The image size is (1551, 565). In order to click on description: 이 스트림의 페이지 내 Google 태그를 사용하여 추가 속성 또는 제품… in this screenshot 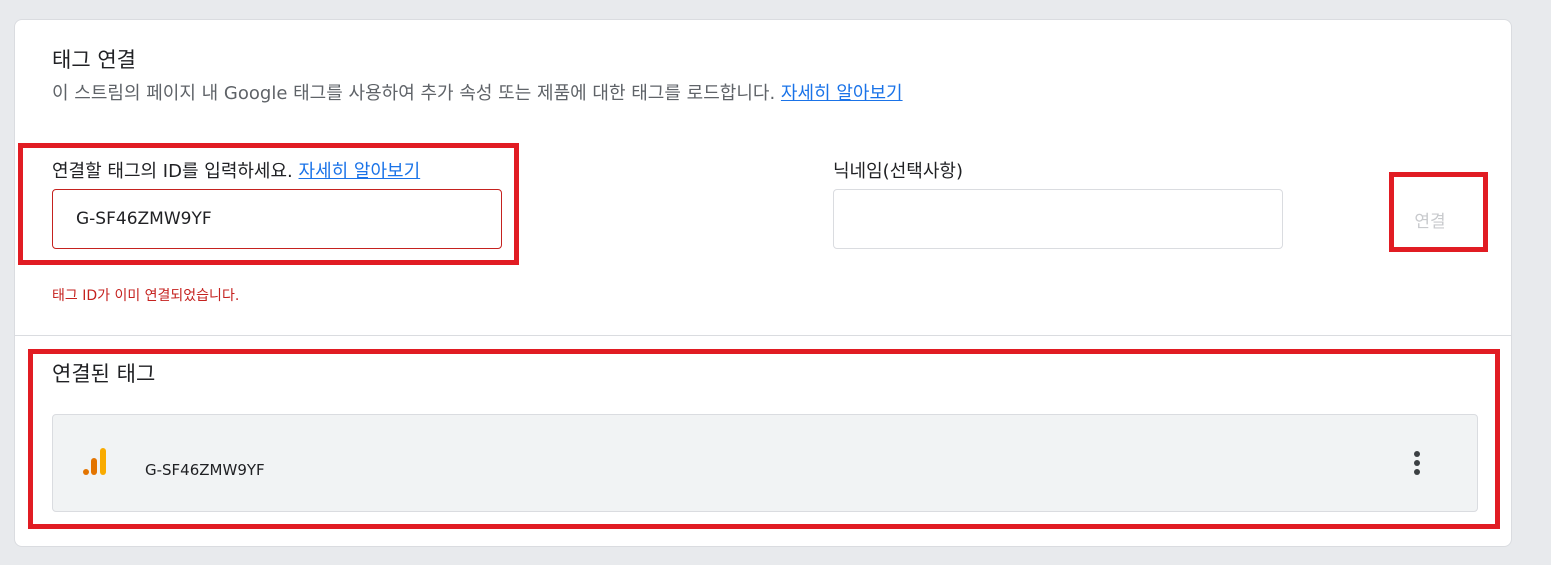, I will do `click(477, 94)`.